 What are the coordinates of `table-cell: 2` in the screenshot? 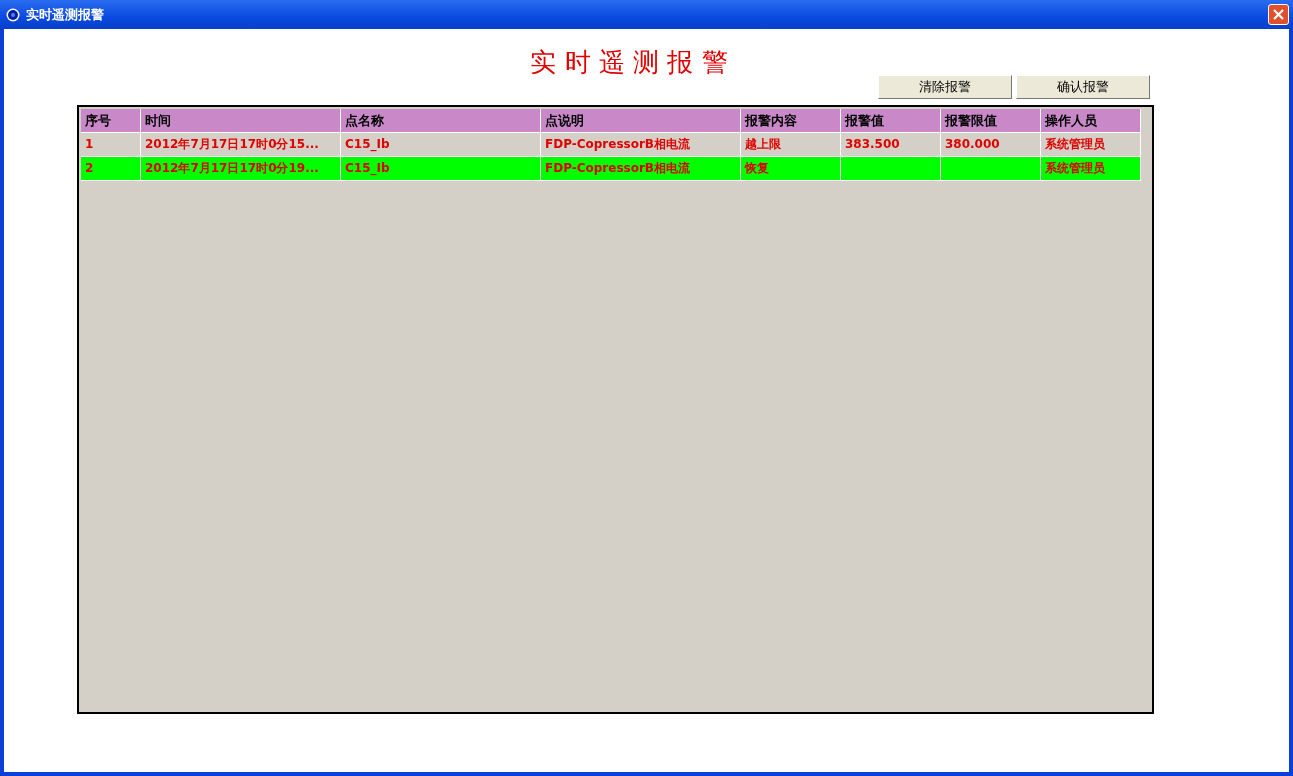 It's located at (89, 168).